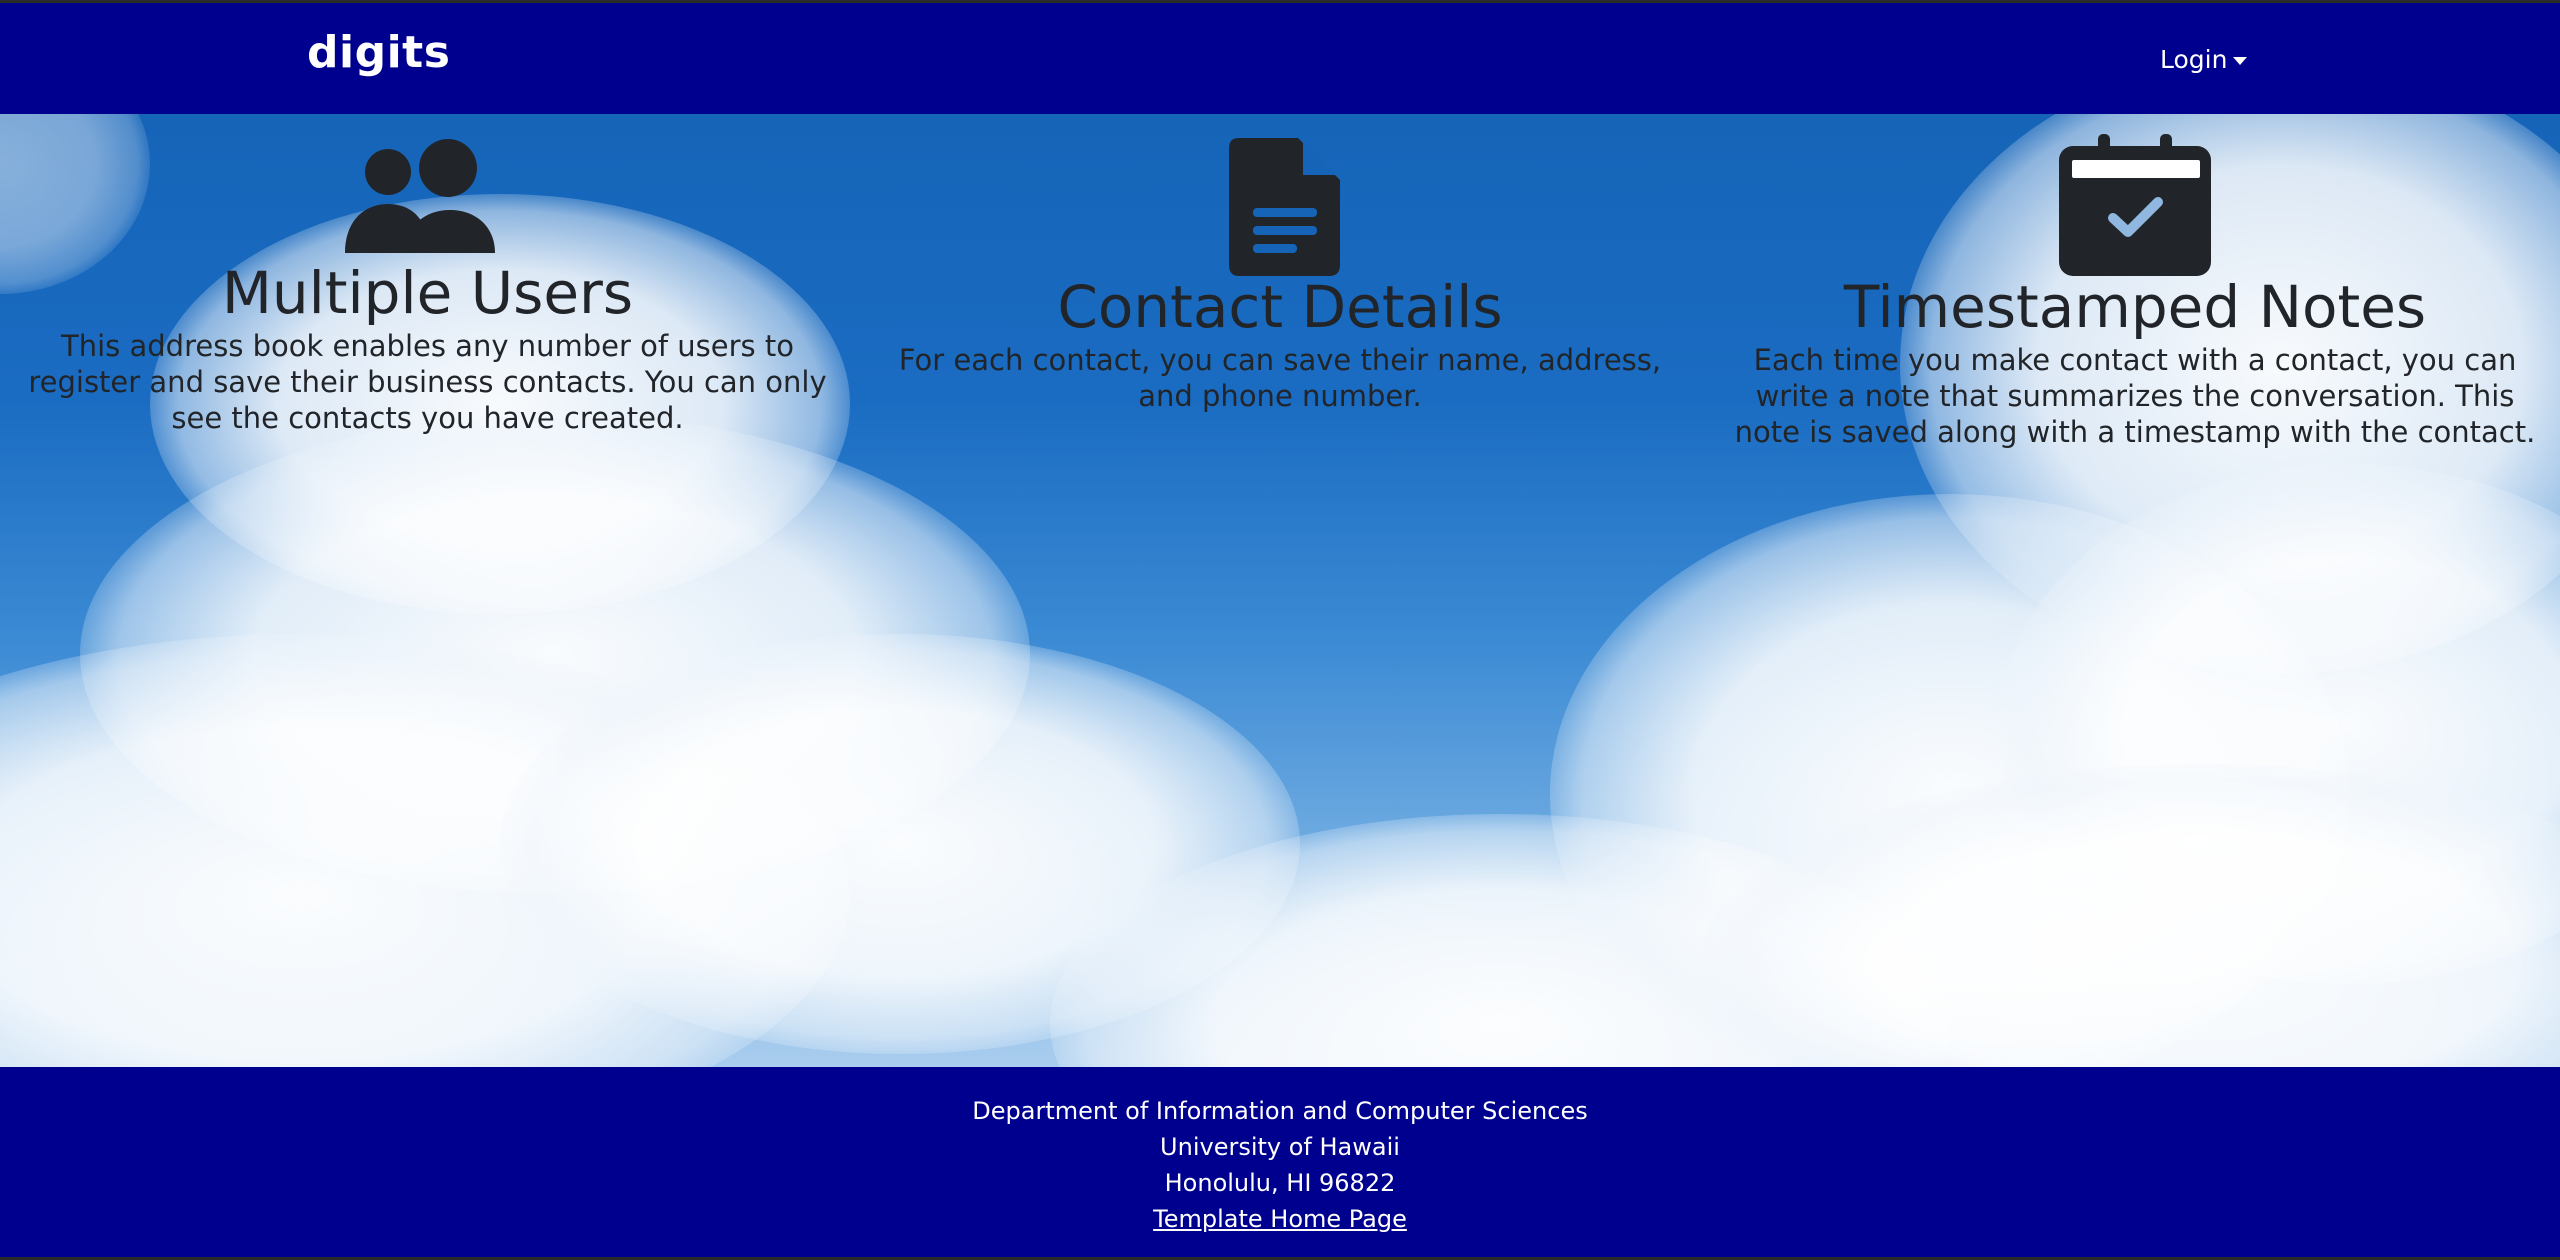 This screenshot has width=2560, height=1260. I want to click on navbar: digits Login, so click(1280, 58).